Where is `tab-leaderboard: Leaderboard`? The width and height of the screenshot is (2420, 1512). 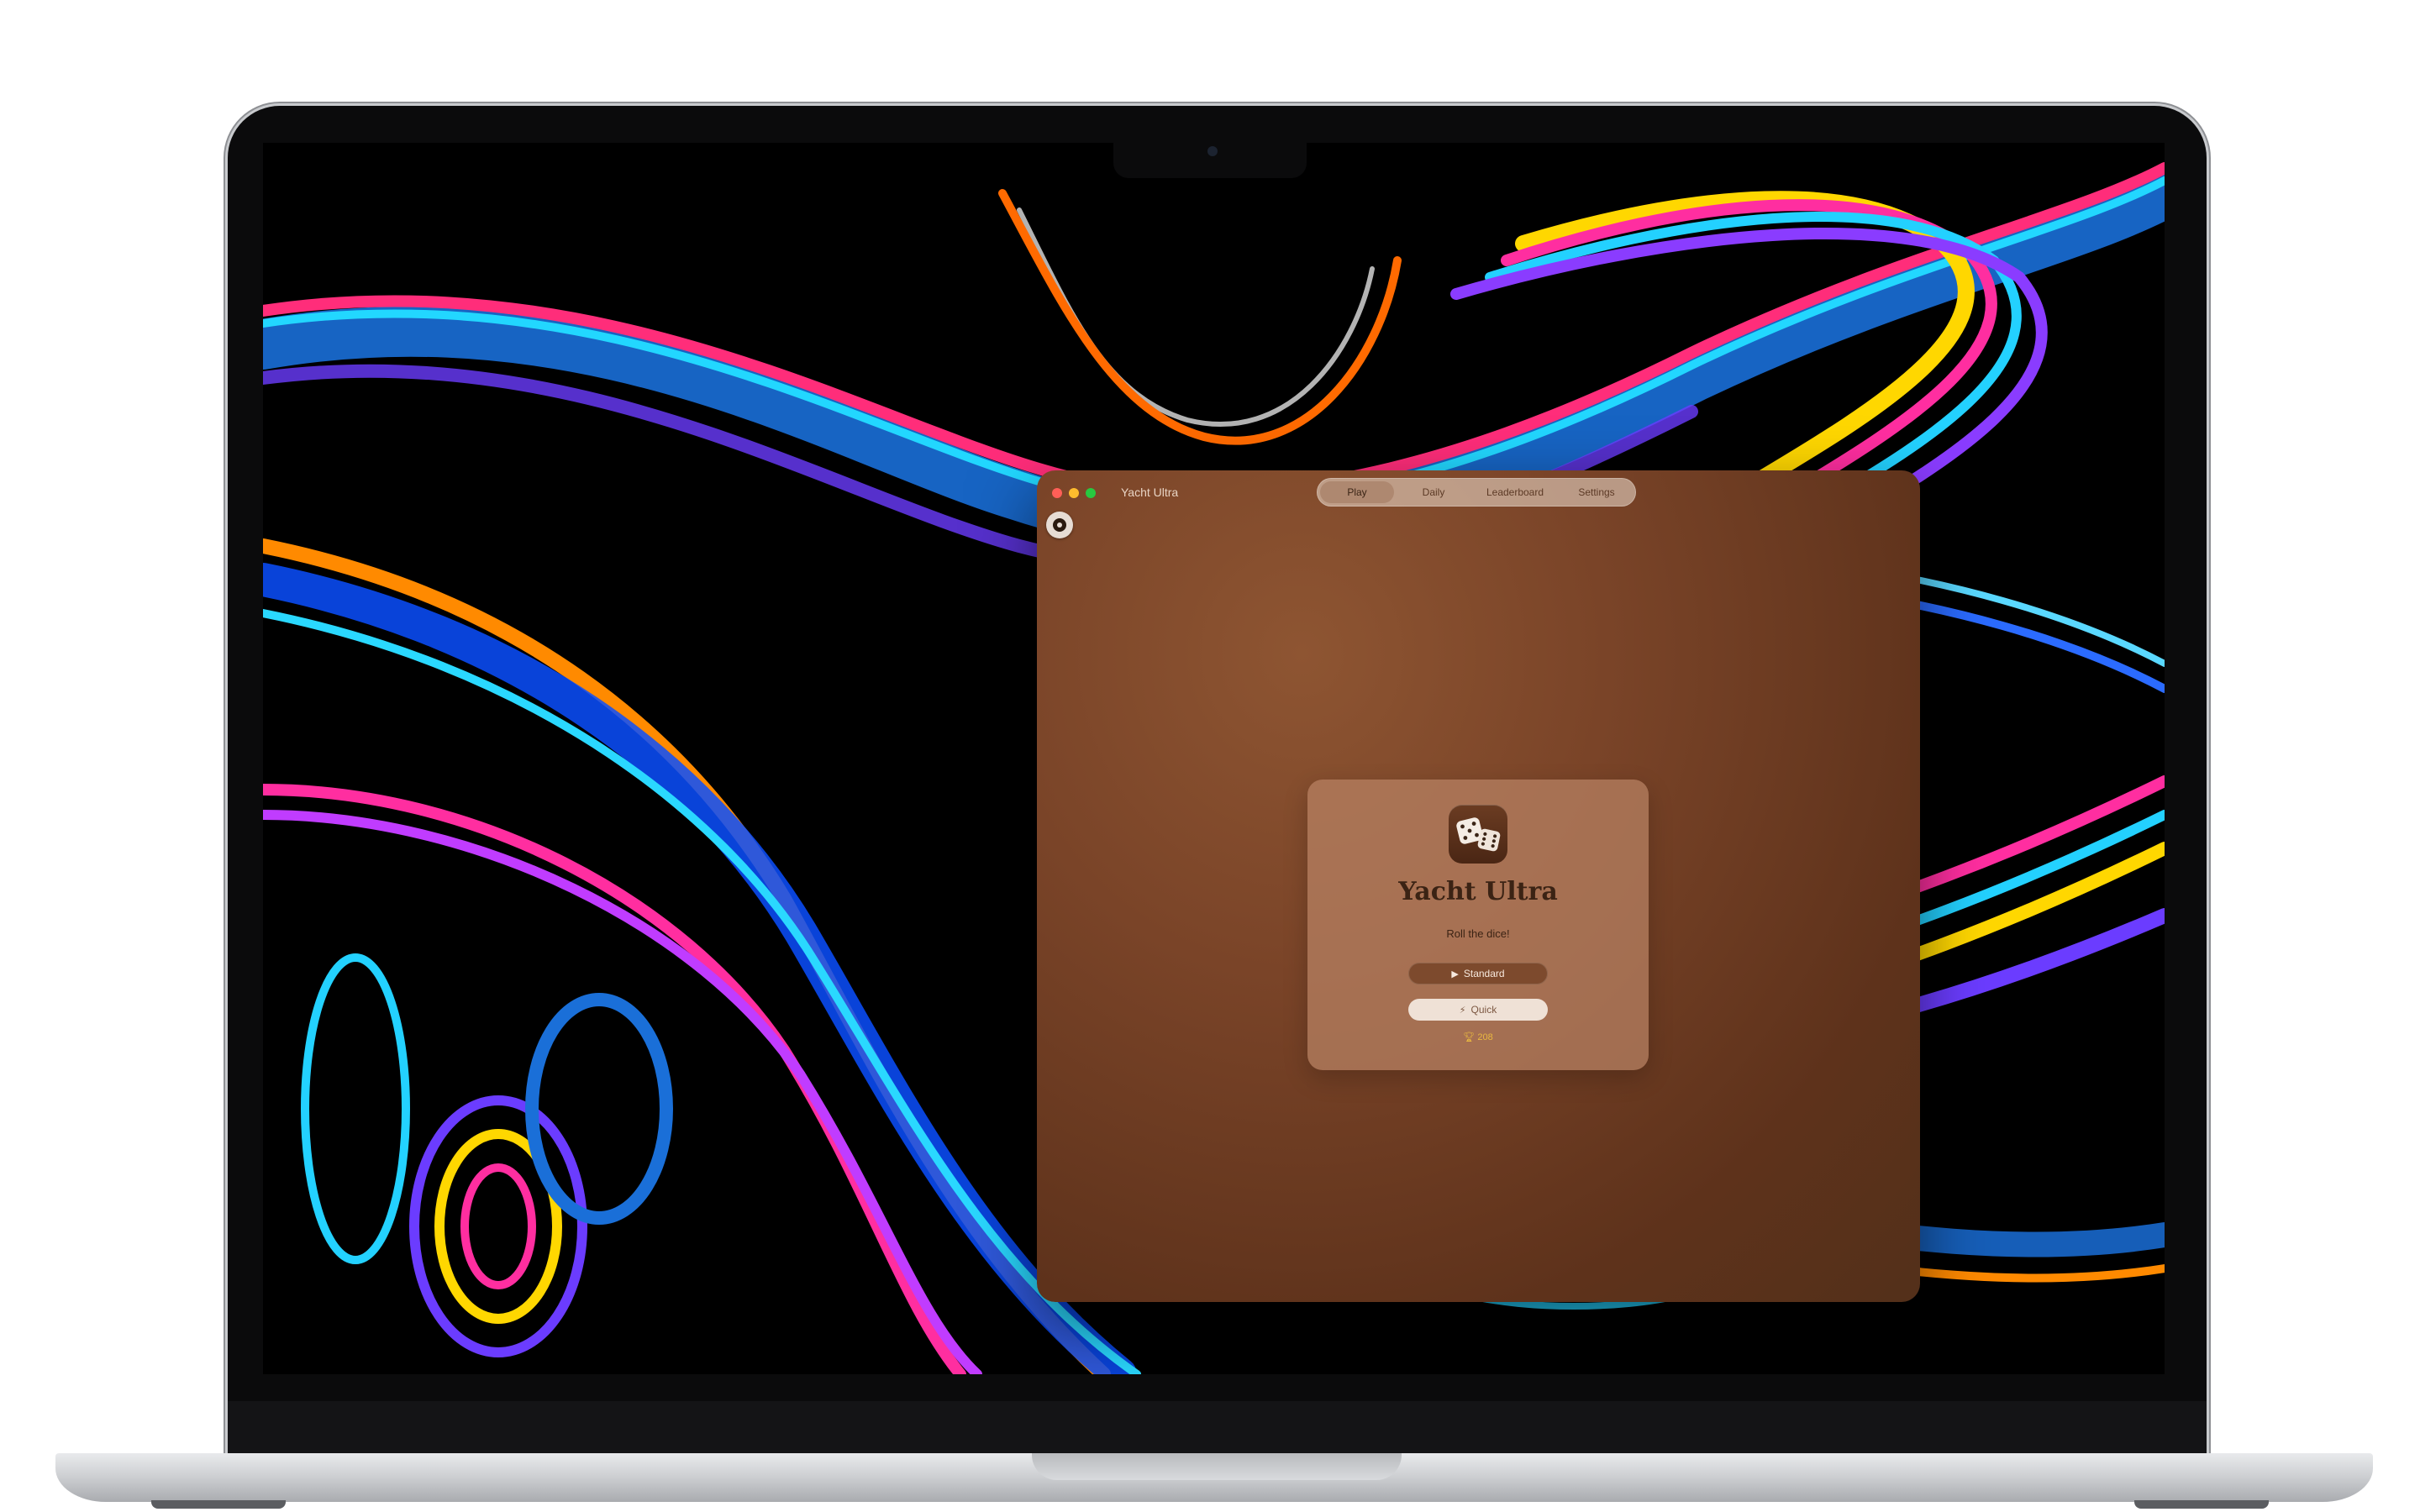 tab-leaderboard: Leaderboard is located at coordinates (1515, 492).